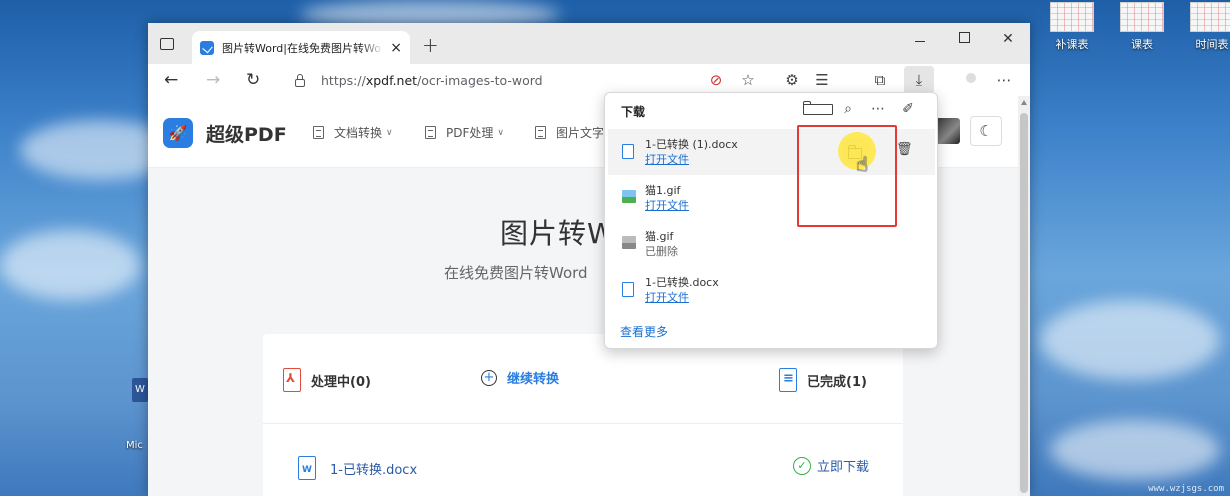 The image size is (1230, 496). What do you see at coordinates (589, 43) in the screenshot?
I see `tab-strip: 图片转Word|在线免费图片转Wo × + ✕` at bounding box center [589, 43].